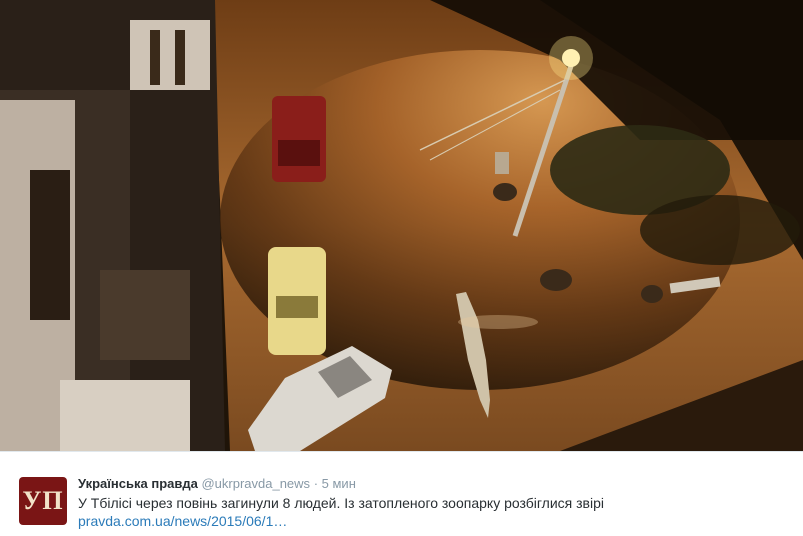  Describe the element at coordinates (339, 483) in the screenshot. I see `tweet-timestamp: 5 мин` at that location.